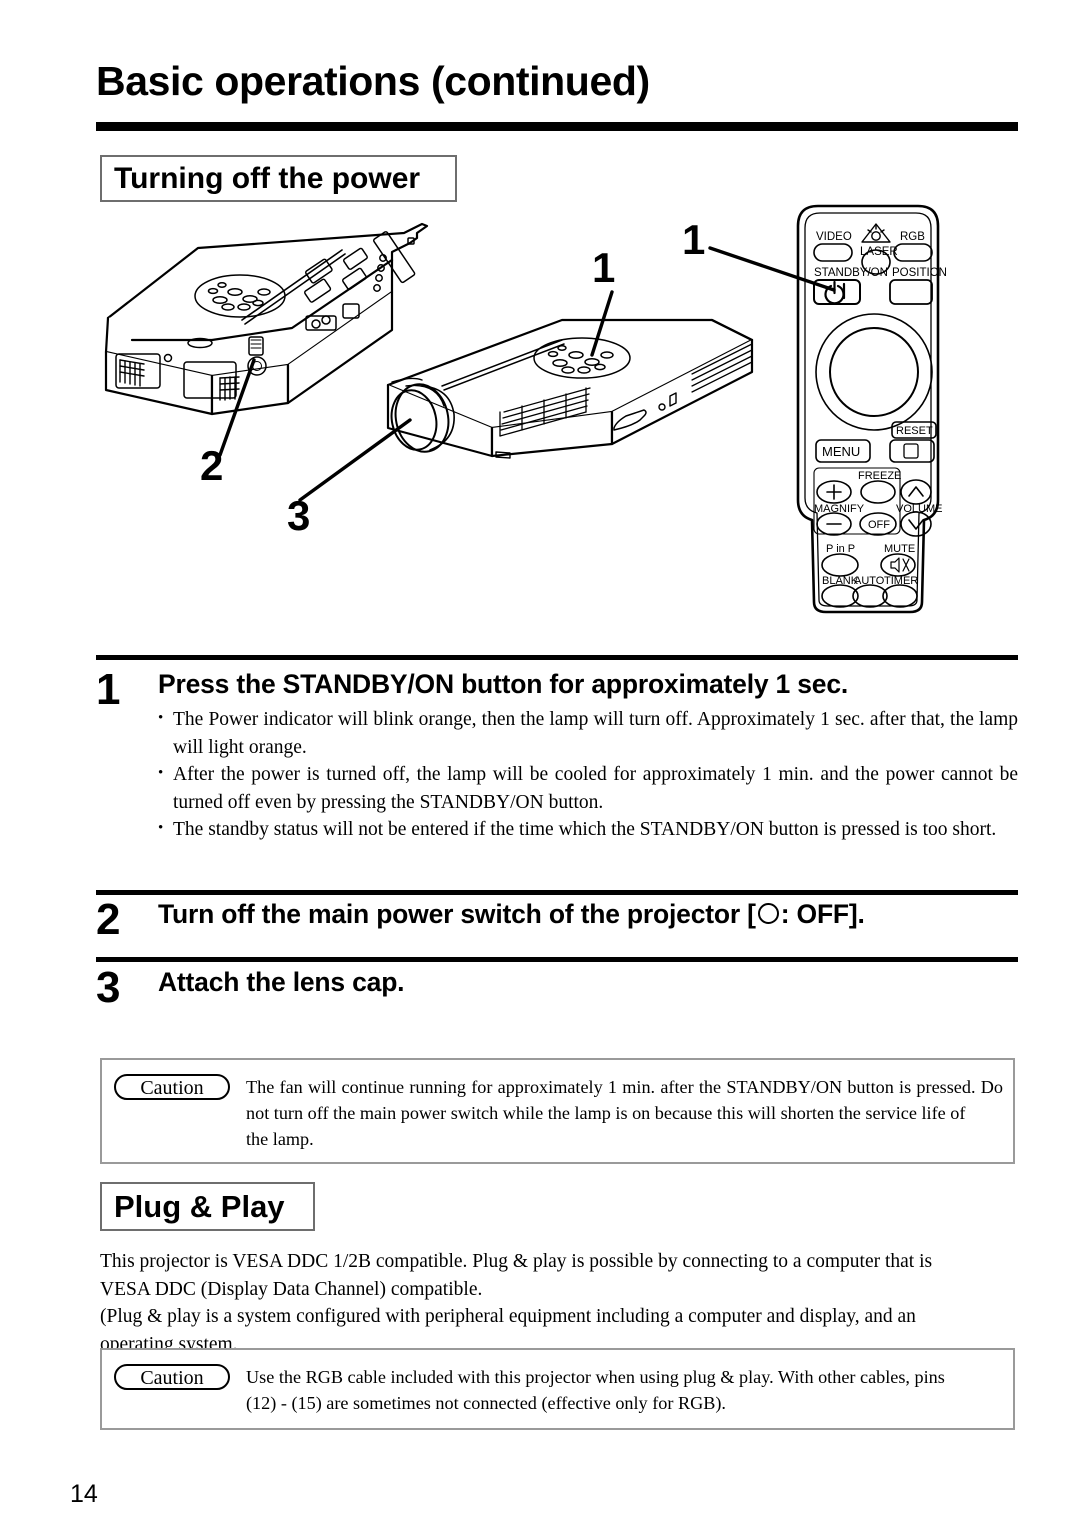 Image resolution: width=1080 pixels, height=1537 pixels. I want to click on callout-number-2: 2, so click(211, 465).